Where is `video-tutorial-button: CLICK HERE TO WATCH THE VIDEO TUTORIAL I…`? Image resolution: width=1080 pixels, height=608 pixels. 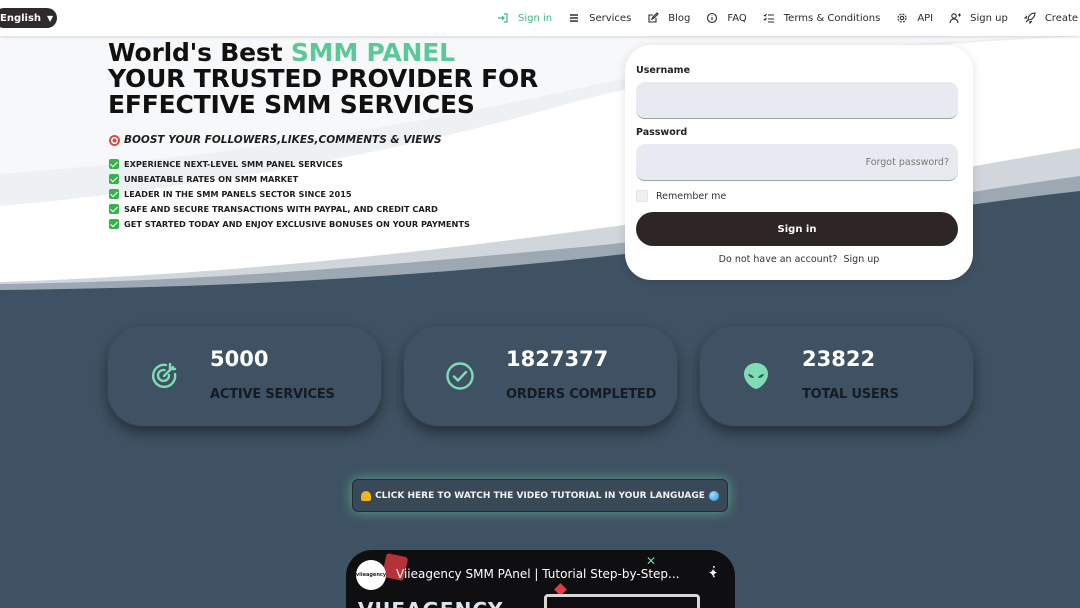 video-tutorial-button: CLICK HERE TO WATCH THE VIDEO TUTORIAL I… is located at coordinates (540, 495).